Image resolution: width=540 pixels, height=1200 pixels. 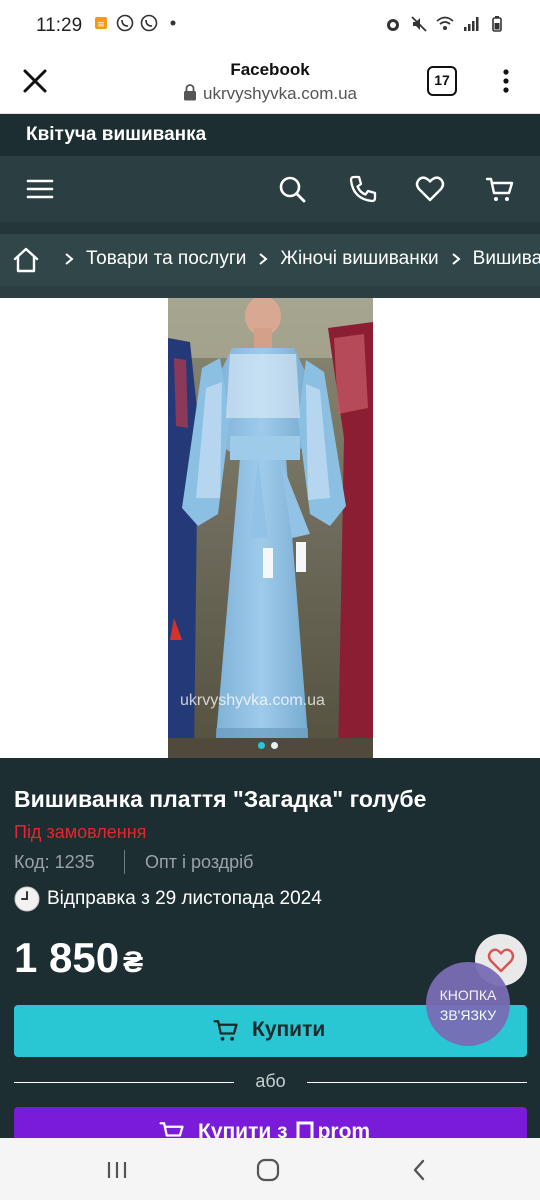 I want to click on shipping-info: Відправка з 29 листопада 2024, so click(x=168, y=899).